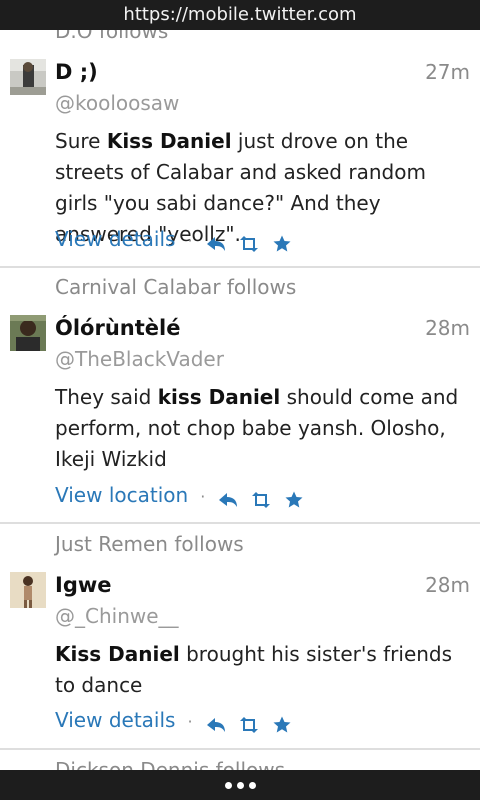 The width and height of the screenshot is (480, 800). Describe the element at coordinates (112, 36) in the screenshot. I see `partial-context-top: D.O follows` at that location.